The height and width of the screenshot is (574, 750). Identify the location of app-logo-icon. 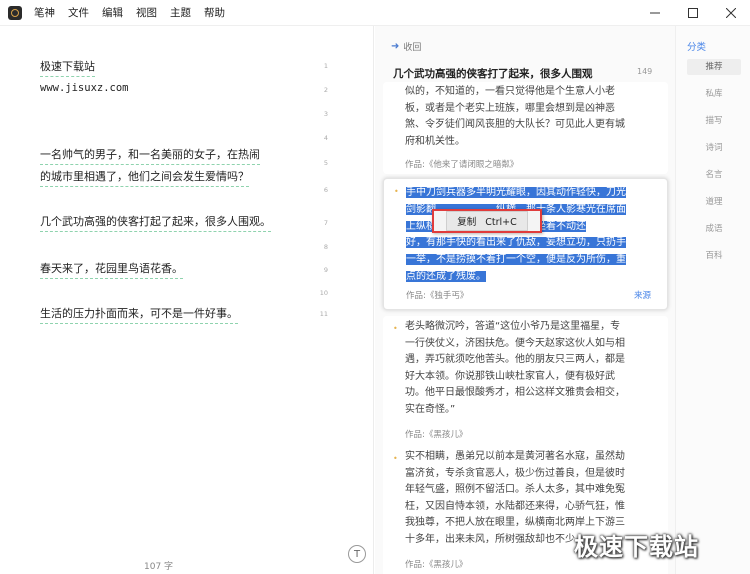
(15, 12).